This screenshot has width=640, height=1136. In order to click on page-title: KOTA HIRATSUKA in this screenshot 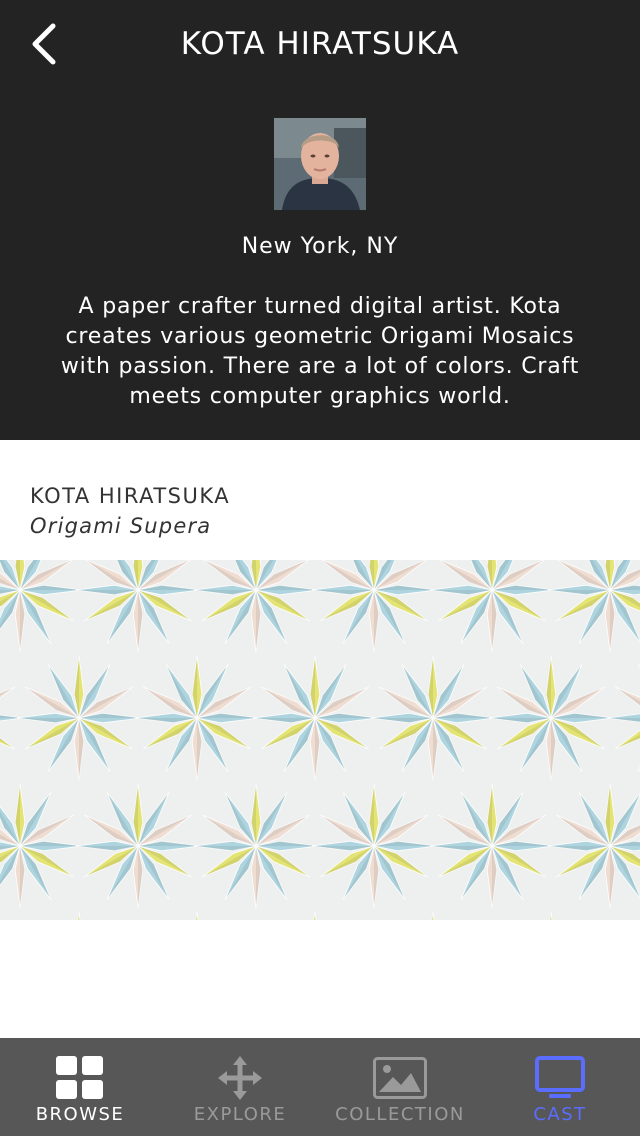, I will do `click(320, 44)`.